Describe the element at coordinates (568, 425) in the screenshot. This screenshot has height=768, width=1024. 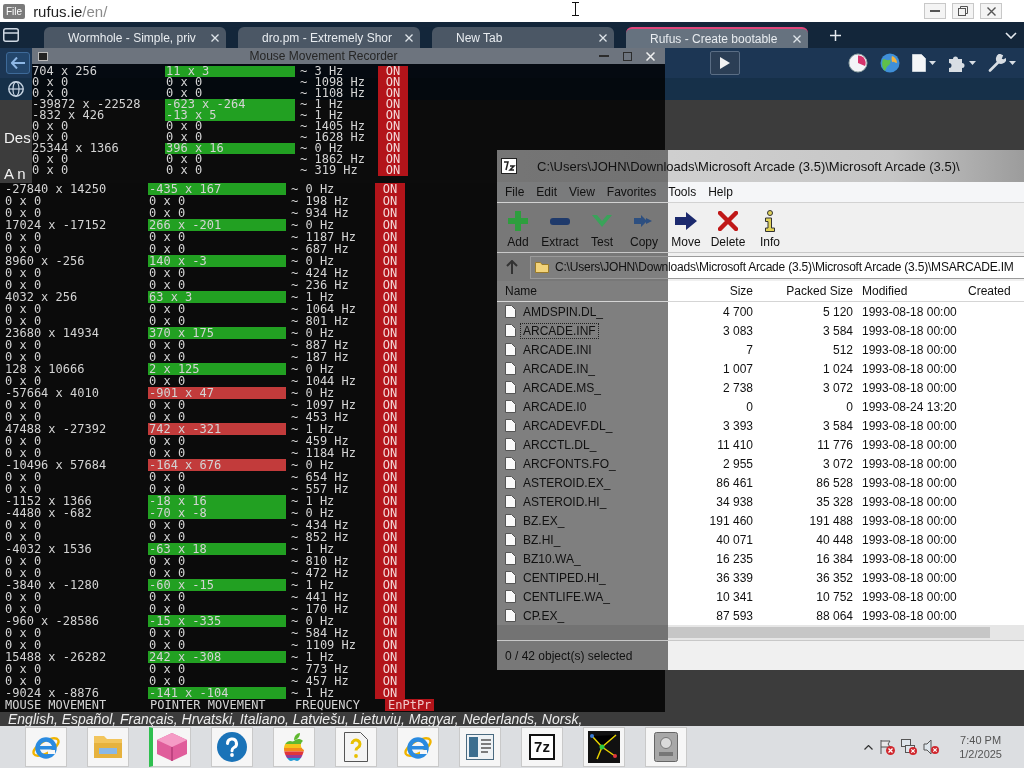
I see `file-name: ARCADEVF.DL_` at that location.